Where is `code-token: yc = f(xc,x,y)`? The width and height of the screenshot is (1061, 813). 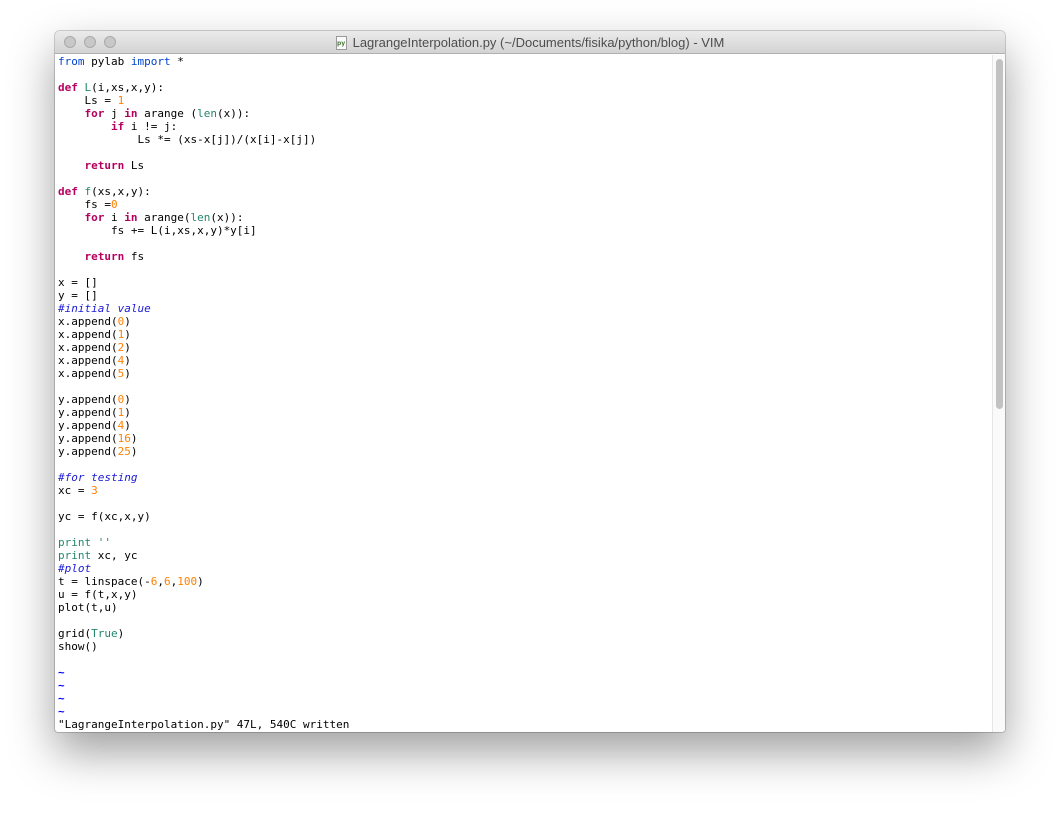 code-token: yc = f(xc,x,y) is located at coordinates (104, 516).